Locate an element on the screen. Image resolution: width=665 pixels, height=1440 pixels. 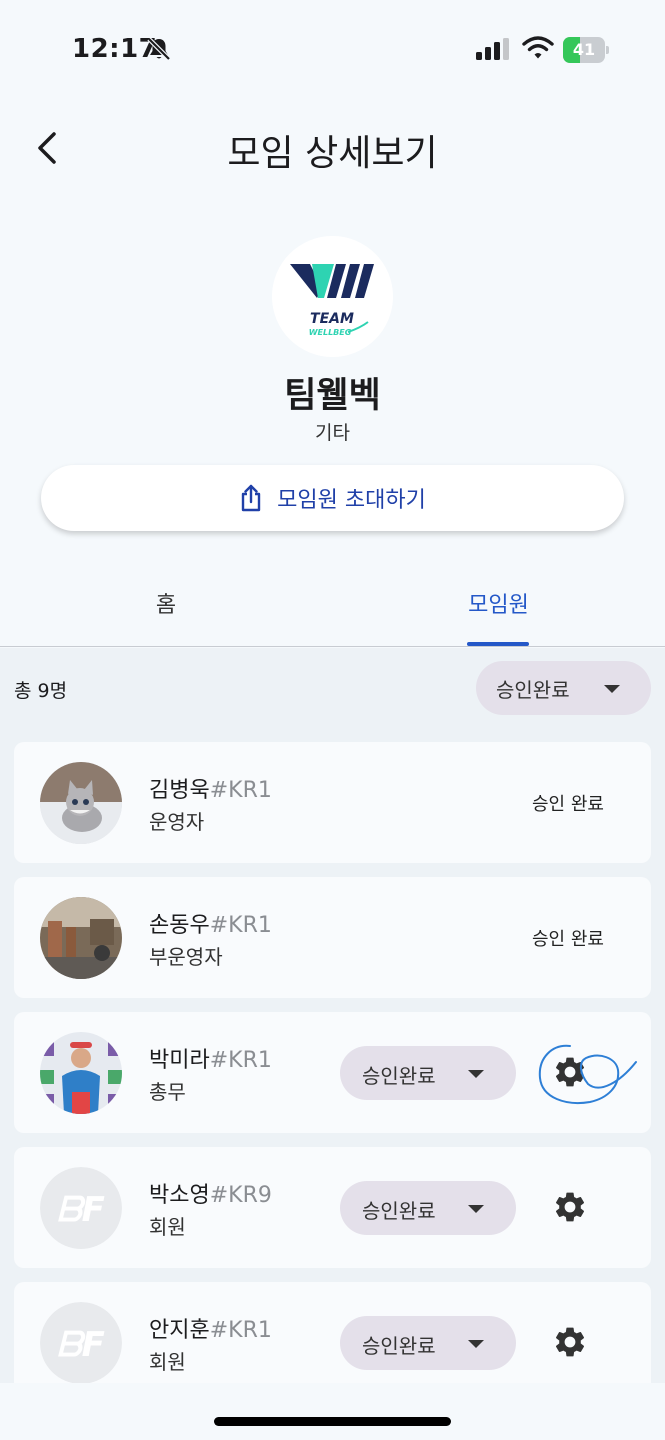
tab-bar: 홈 모임원 is located at coordinates (332, 603).